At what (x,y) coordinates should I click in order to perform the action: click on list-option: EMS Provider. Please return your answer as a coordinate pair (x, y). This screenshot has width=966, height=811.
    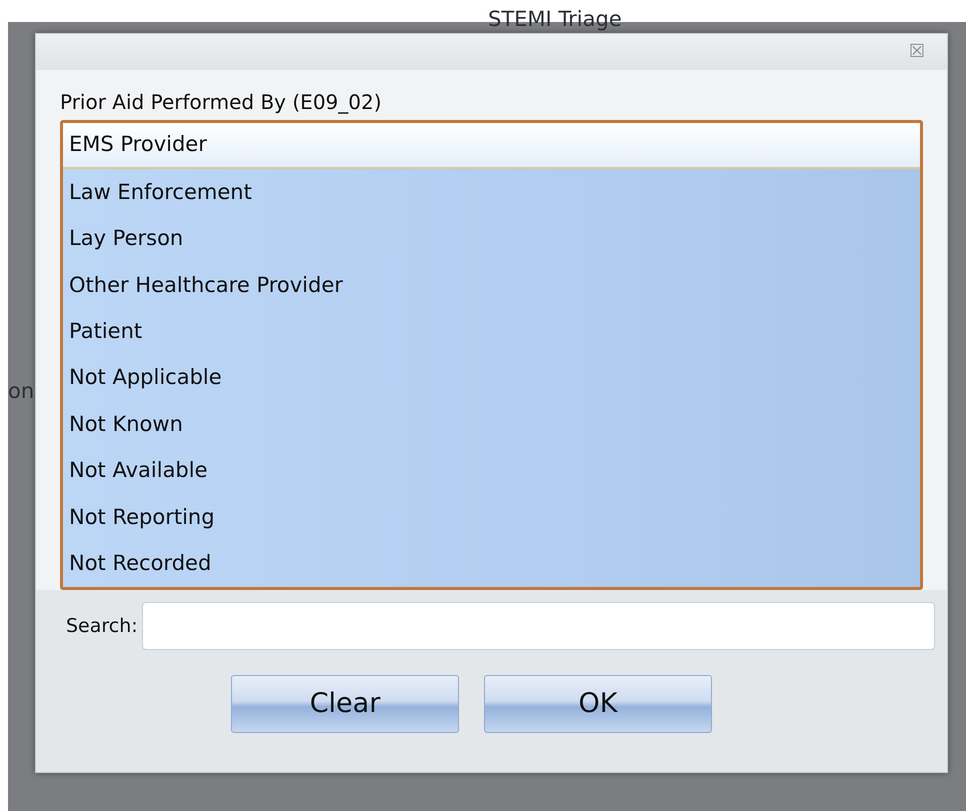
    Looking at the image, I should click on (491, 146).